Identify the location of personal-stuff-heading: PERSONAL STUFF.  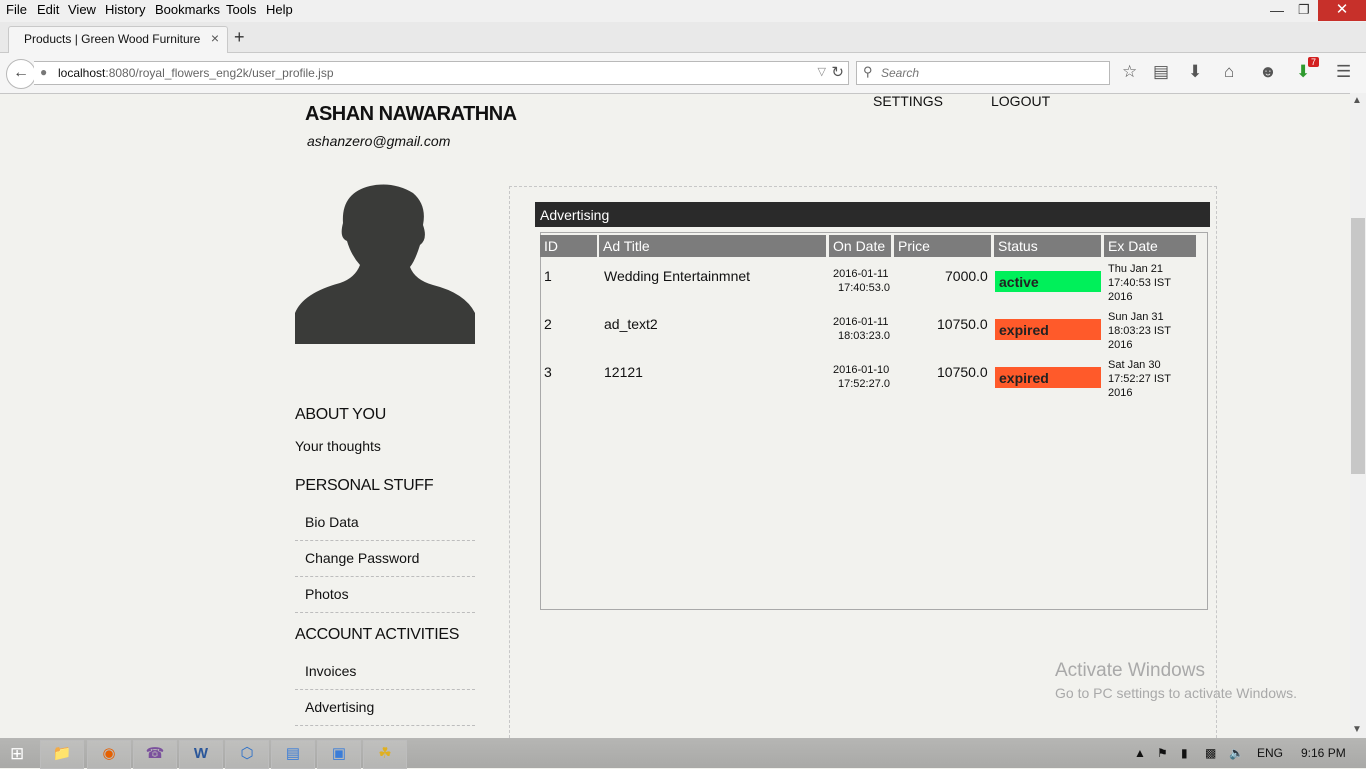
(364, 485).